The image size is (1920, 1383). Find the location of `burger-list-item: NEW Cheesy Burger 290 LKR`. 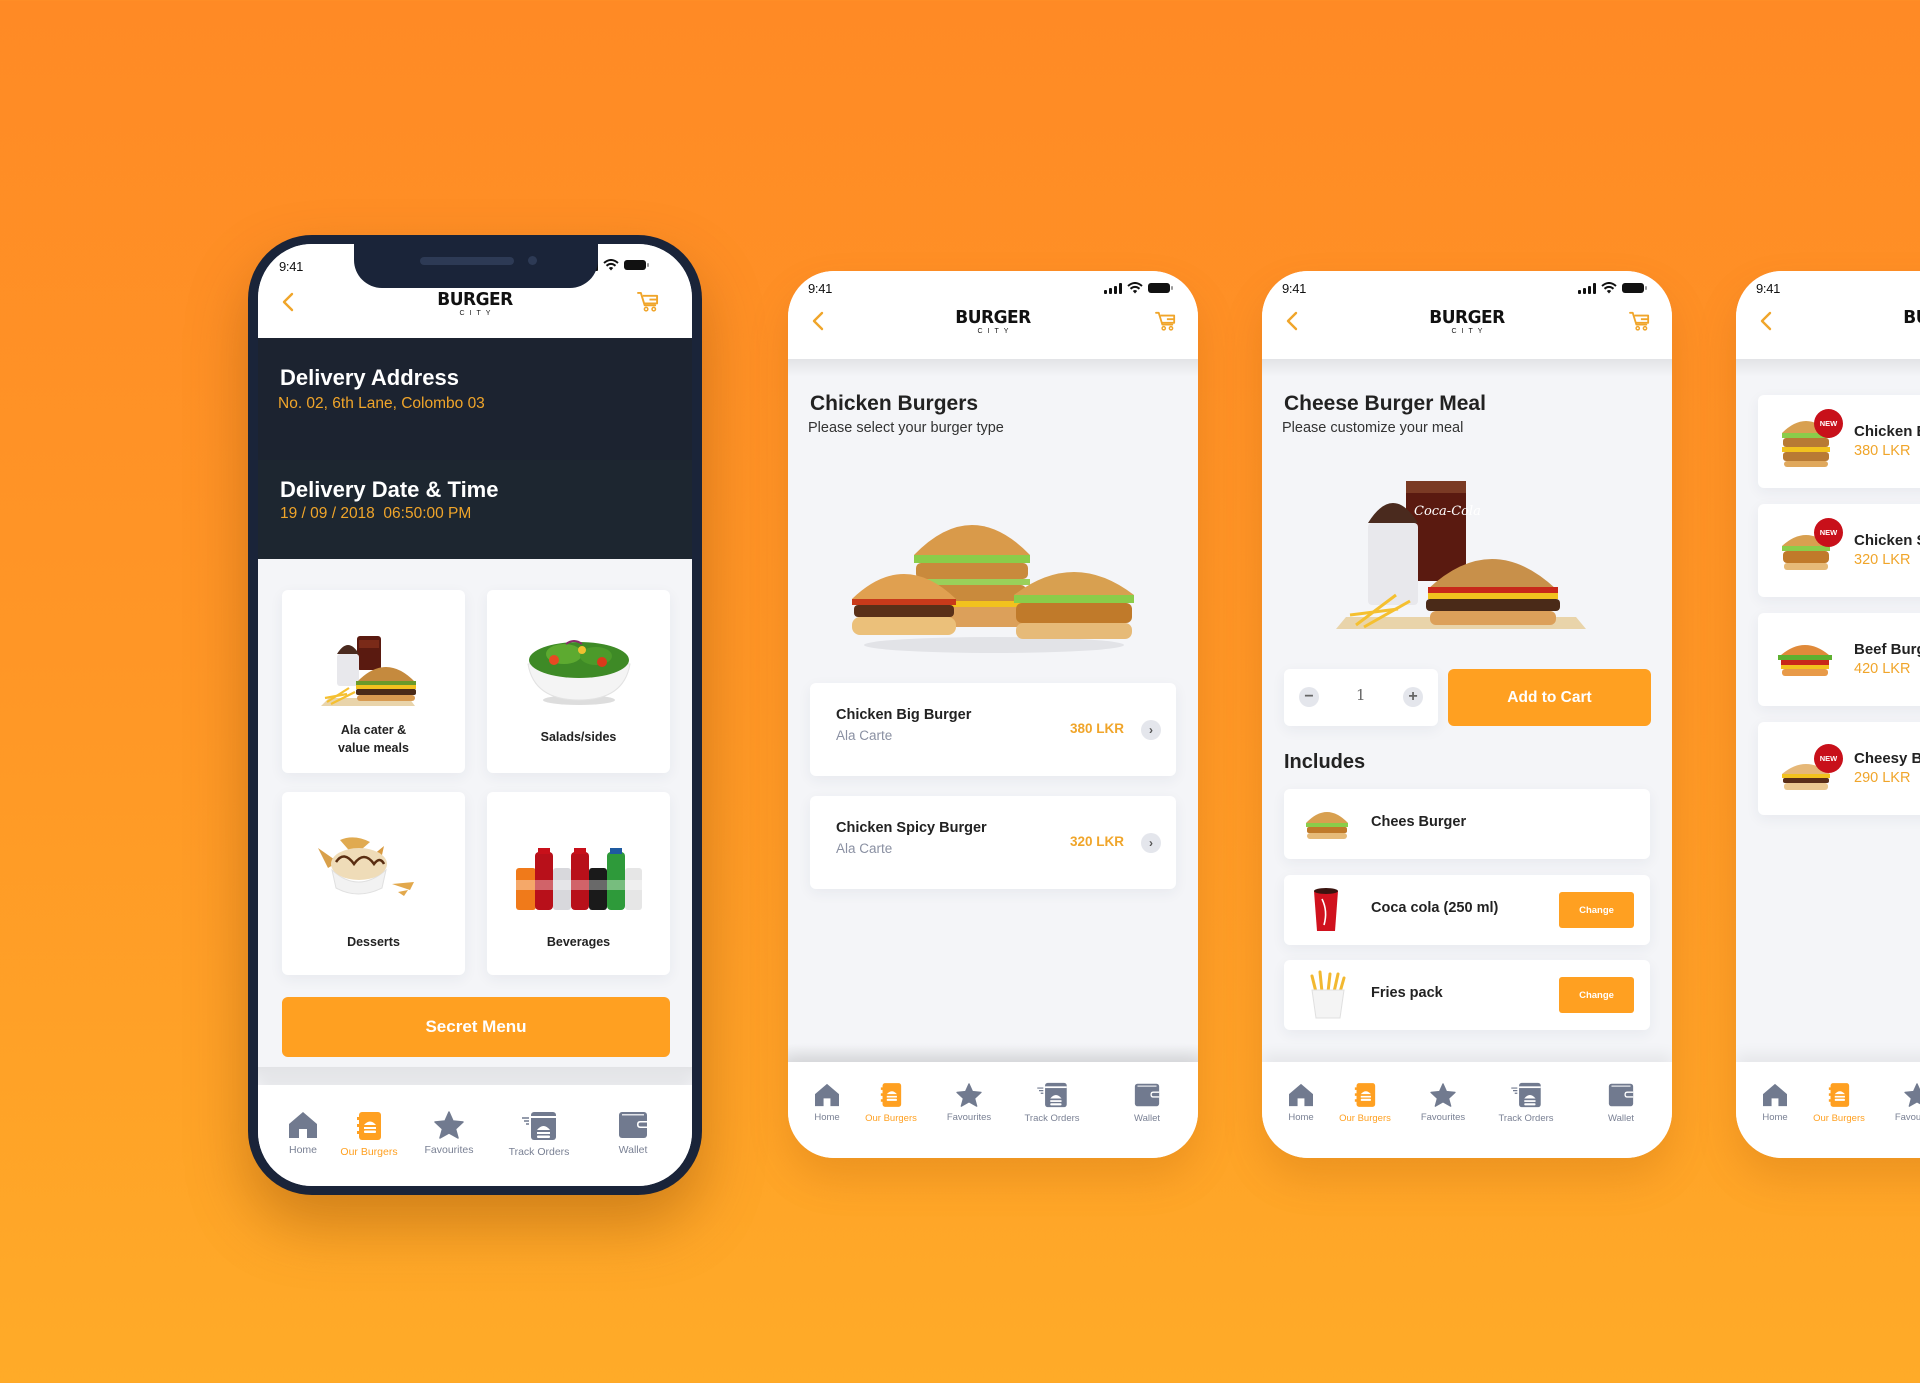

burger-list-item: NEW Cheesy Burger 290 LKR is located at coordinates (1839, 768).